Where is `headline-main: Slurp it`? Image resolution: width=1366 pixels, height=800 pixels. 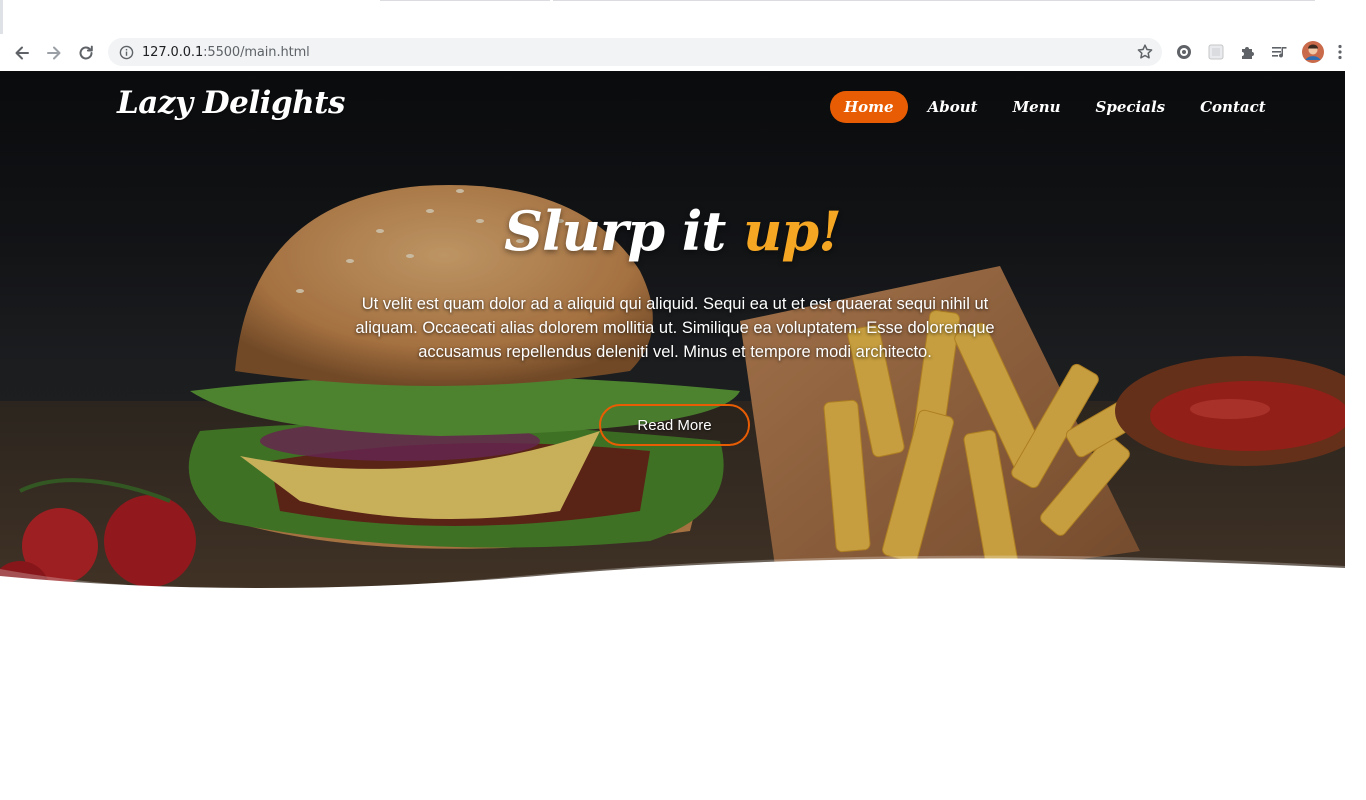
headline-main: Slurp it is located at coordinates (624, 231).